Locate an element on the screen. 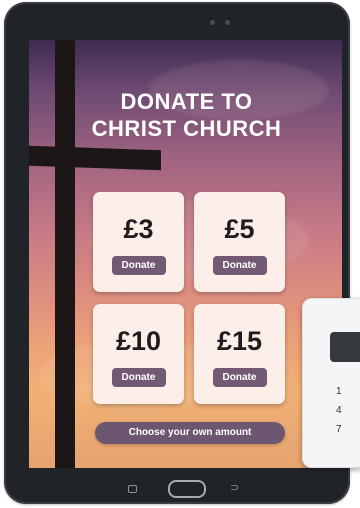 This screenshot has width=360, height=508. choose-own-amount-button: Choose your own amount is located at coordinates (190, 433).